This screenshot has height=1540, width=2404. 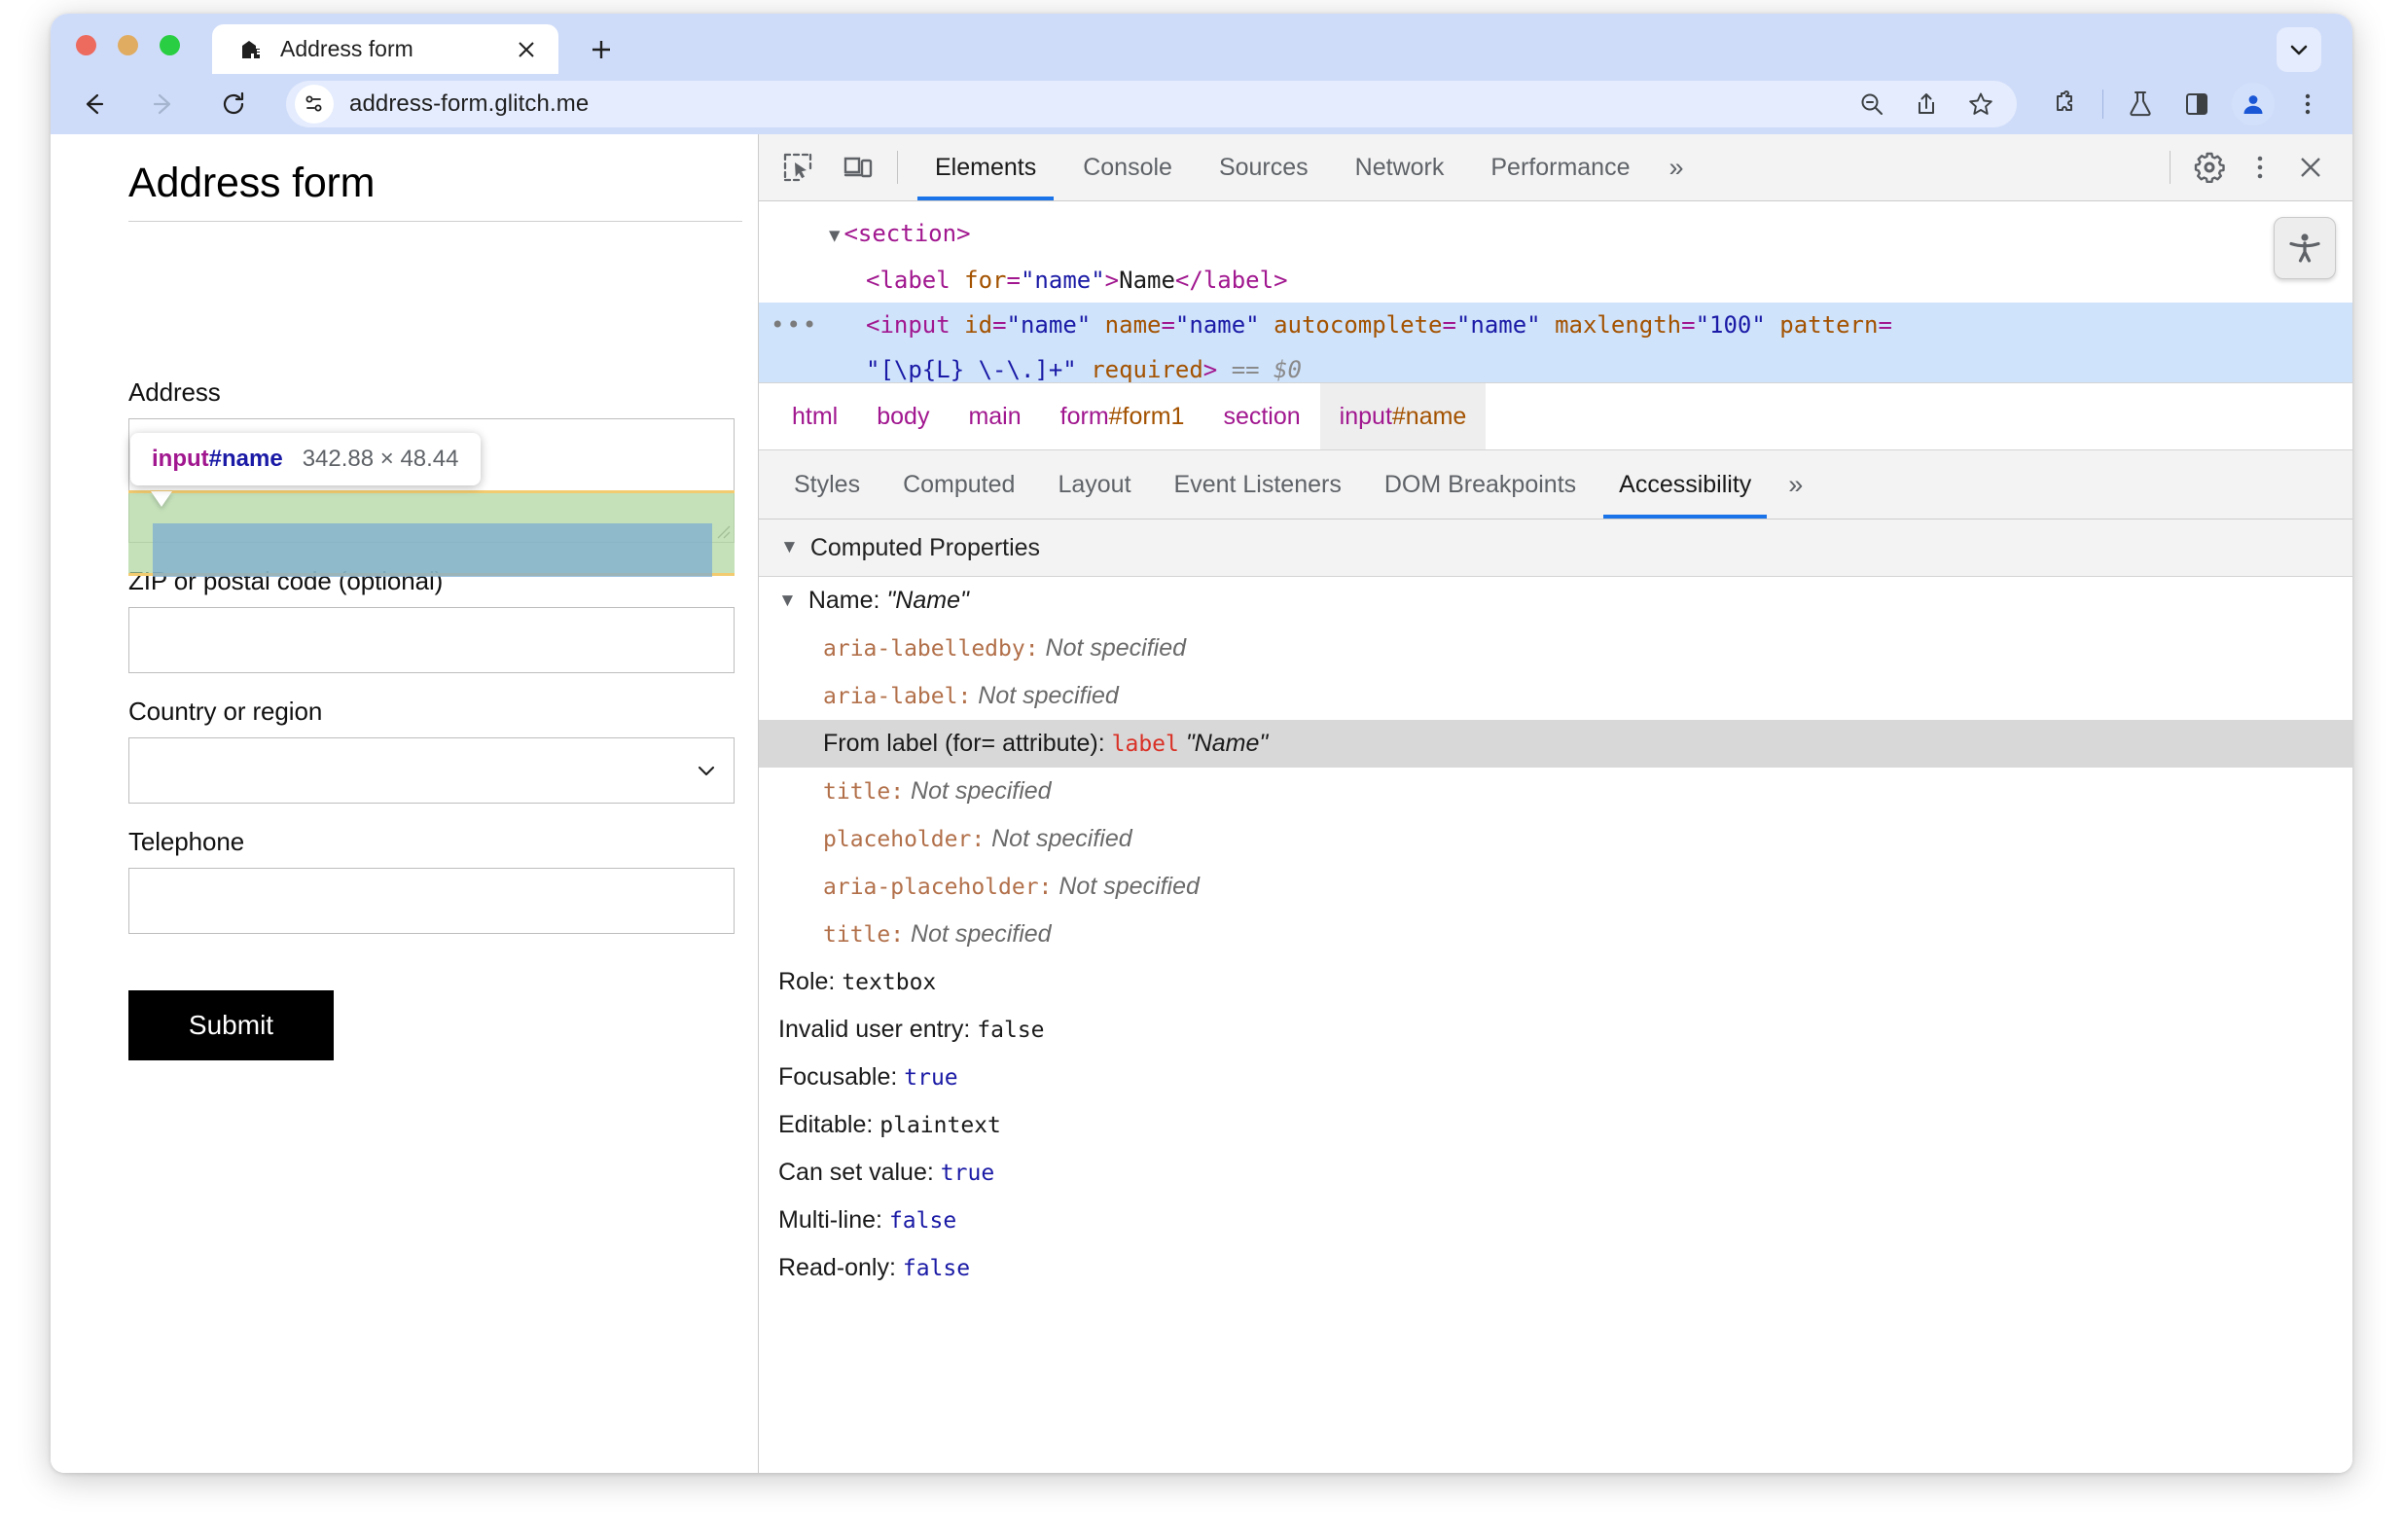 What do you see at coordinates (1127, 167) in the screenshot?
I see `tab-console: Console` at bounding box center [1127, 167].